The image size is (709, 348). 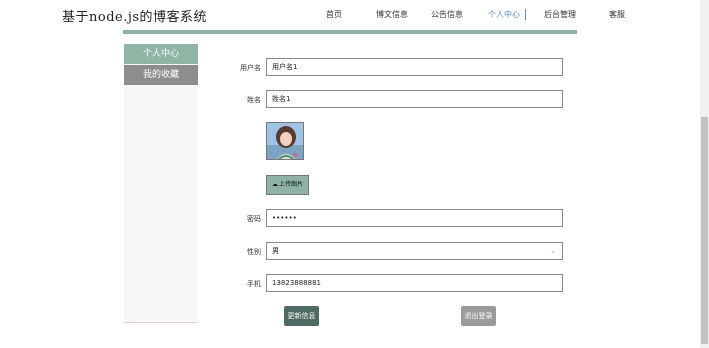 What do you see at coordinates (161, 183) in the screenshot?
I see `sidebar: 个人中心 我的收藏` at bounding box center [161, 183].